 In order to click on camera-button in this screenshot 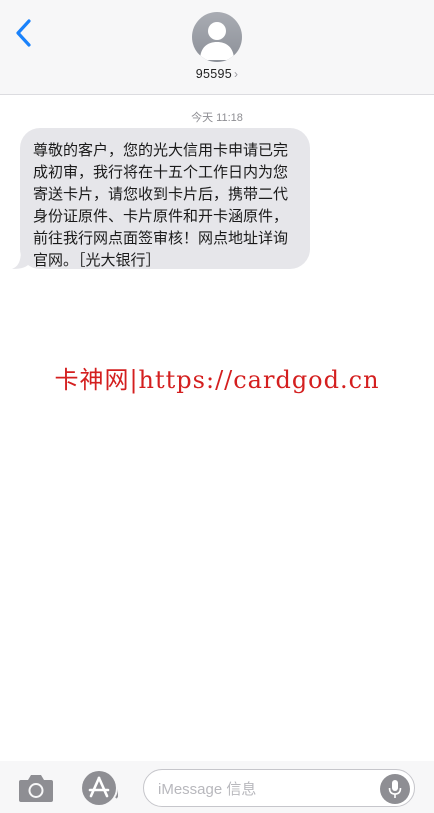, I will do `click(36, 788)`.